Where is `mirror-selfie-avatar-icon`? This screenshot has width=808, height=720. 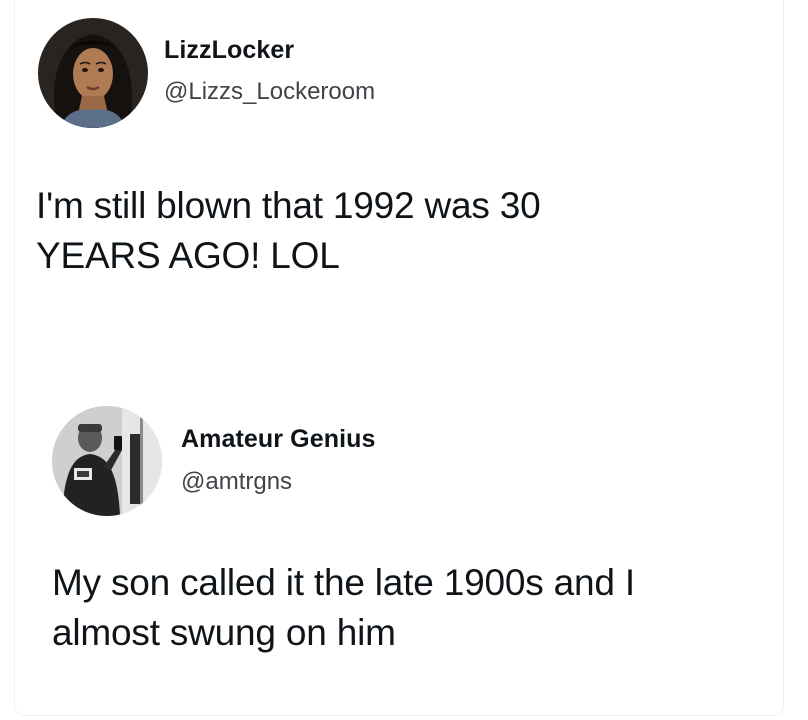 mirror-selfie-avatar-icon is located at coordinates (107, 461).